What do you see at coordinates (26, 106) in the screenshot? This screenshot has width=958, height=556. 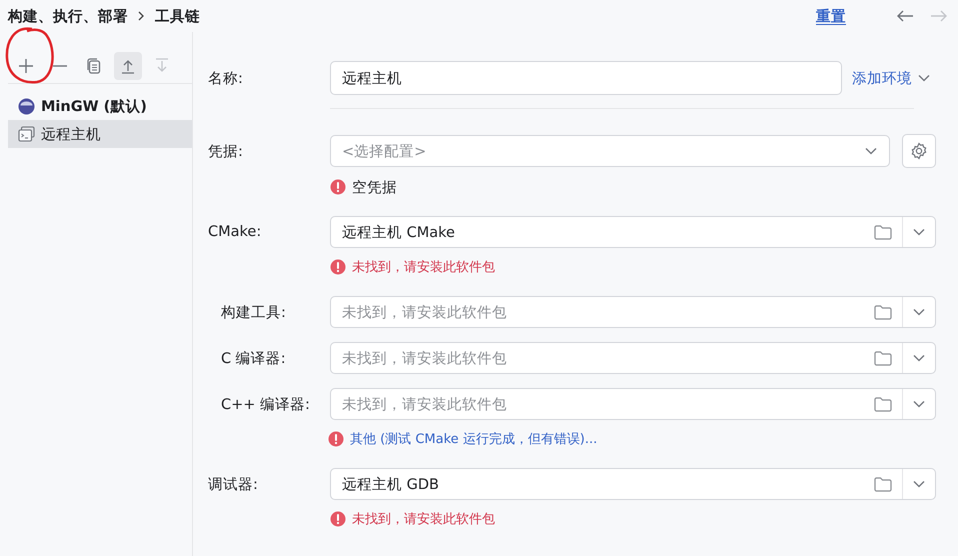 I see `gnu-logo-icon` at bounding box center [26, 106].